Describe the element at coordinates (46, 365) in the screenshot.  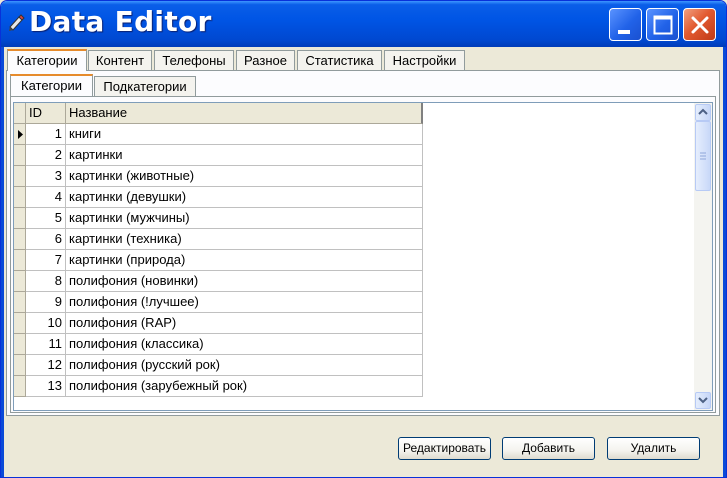
I see `cell-id: 12` at that location.